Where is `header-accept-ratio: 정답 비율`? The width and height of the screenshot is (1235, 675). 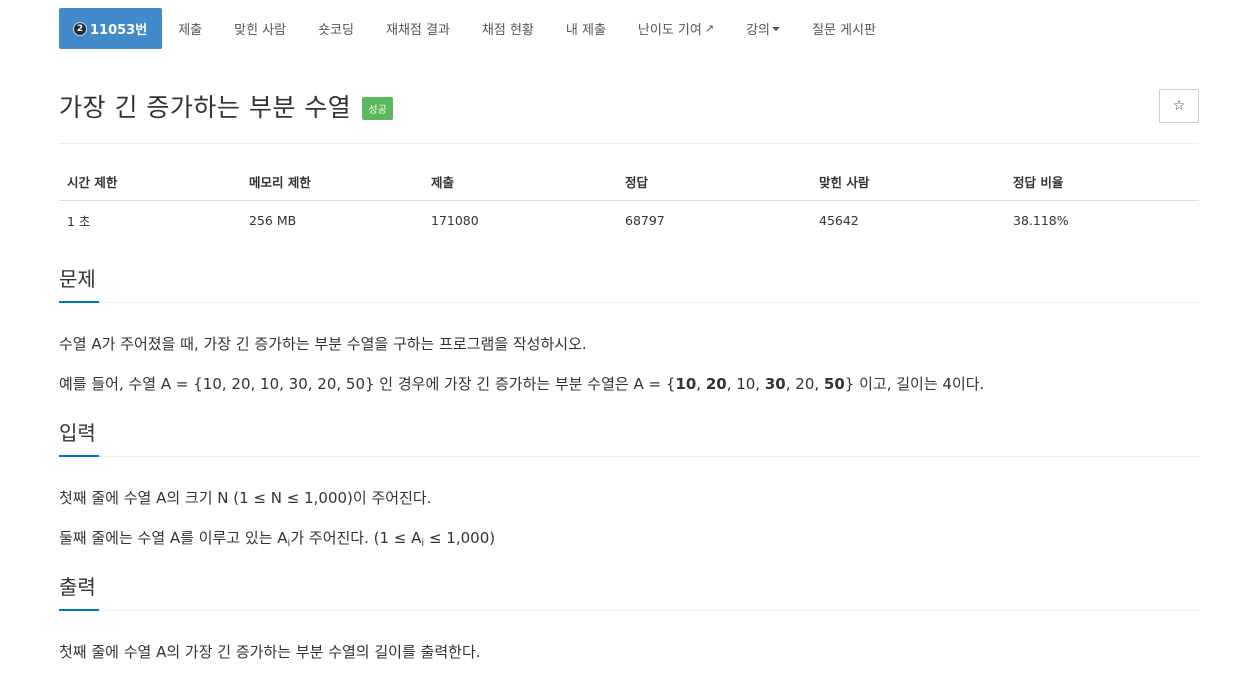 header-accept-ratio: 정답 비율 is located at coordinates (1102, 181).